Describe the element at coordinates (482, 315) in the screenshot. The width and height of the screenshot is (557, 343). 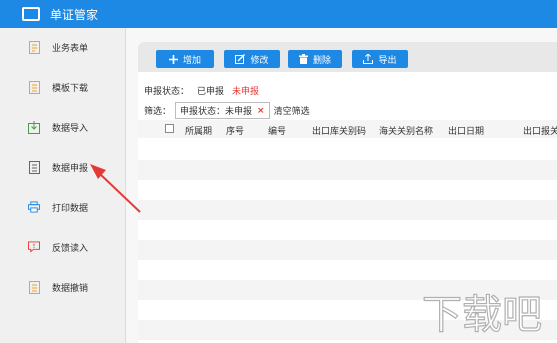
I see `watermark-text: 下载吧` at that location.